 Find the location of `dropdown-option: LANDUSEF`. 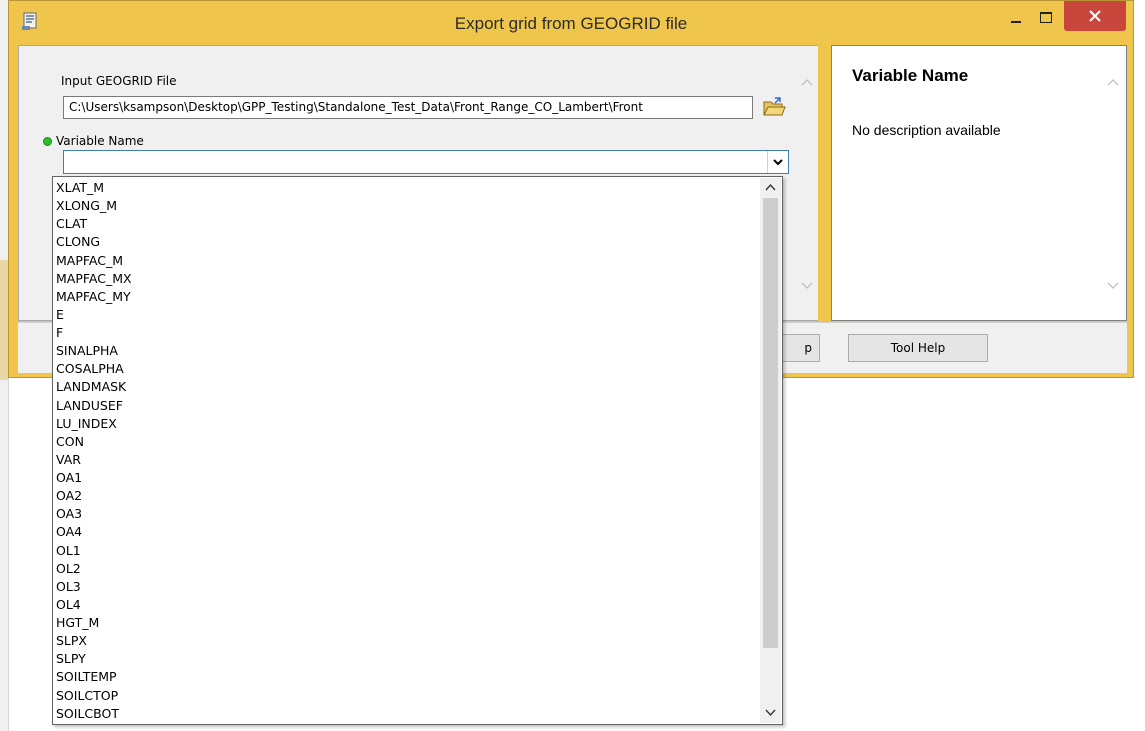

dropdown-option: LANDUSEF is located at coordinates (407, 406).